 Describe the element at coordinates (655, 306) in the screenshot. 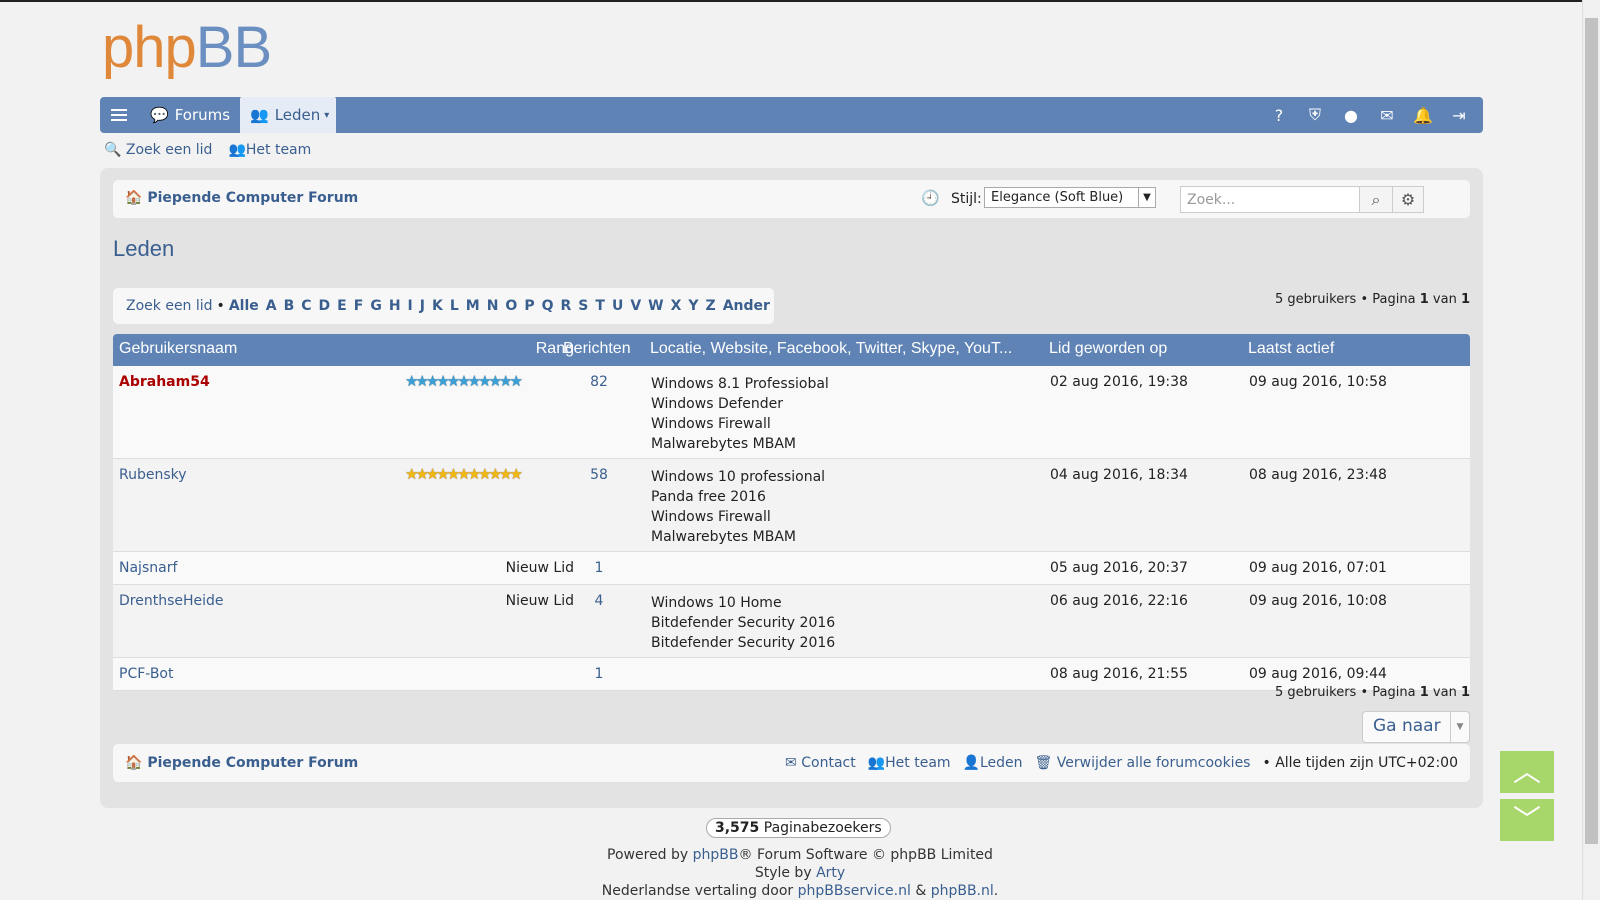

I see `letter-filter-w: W` at that location.